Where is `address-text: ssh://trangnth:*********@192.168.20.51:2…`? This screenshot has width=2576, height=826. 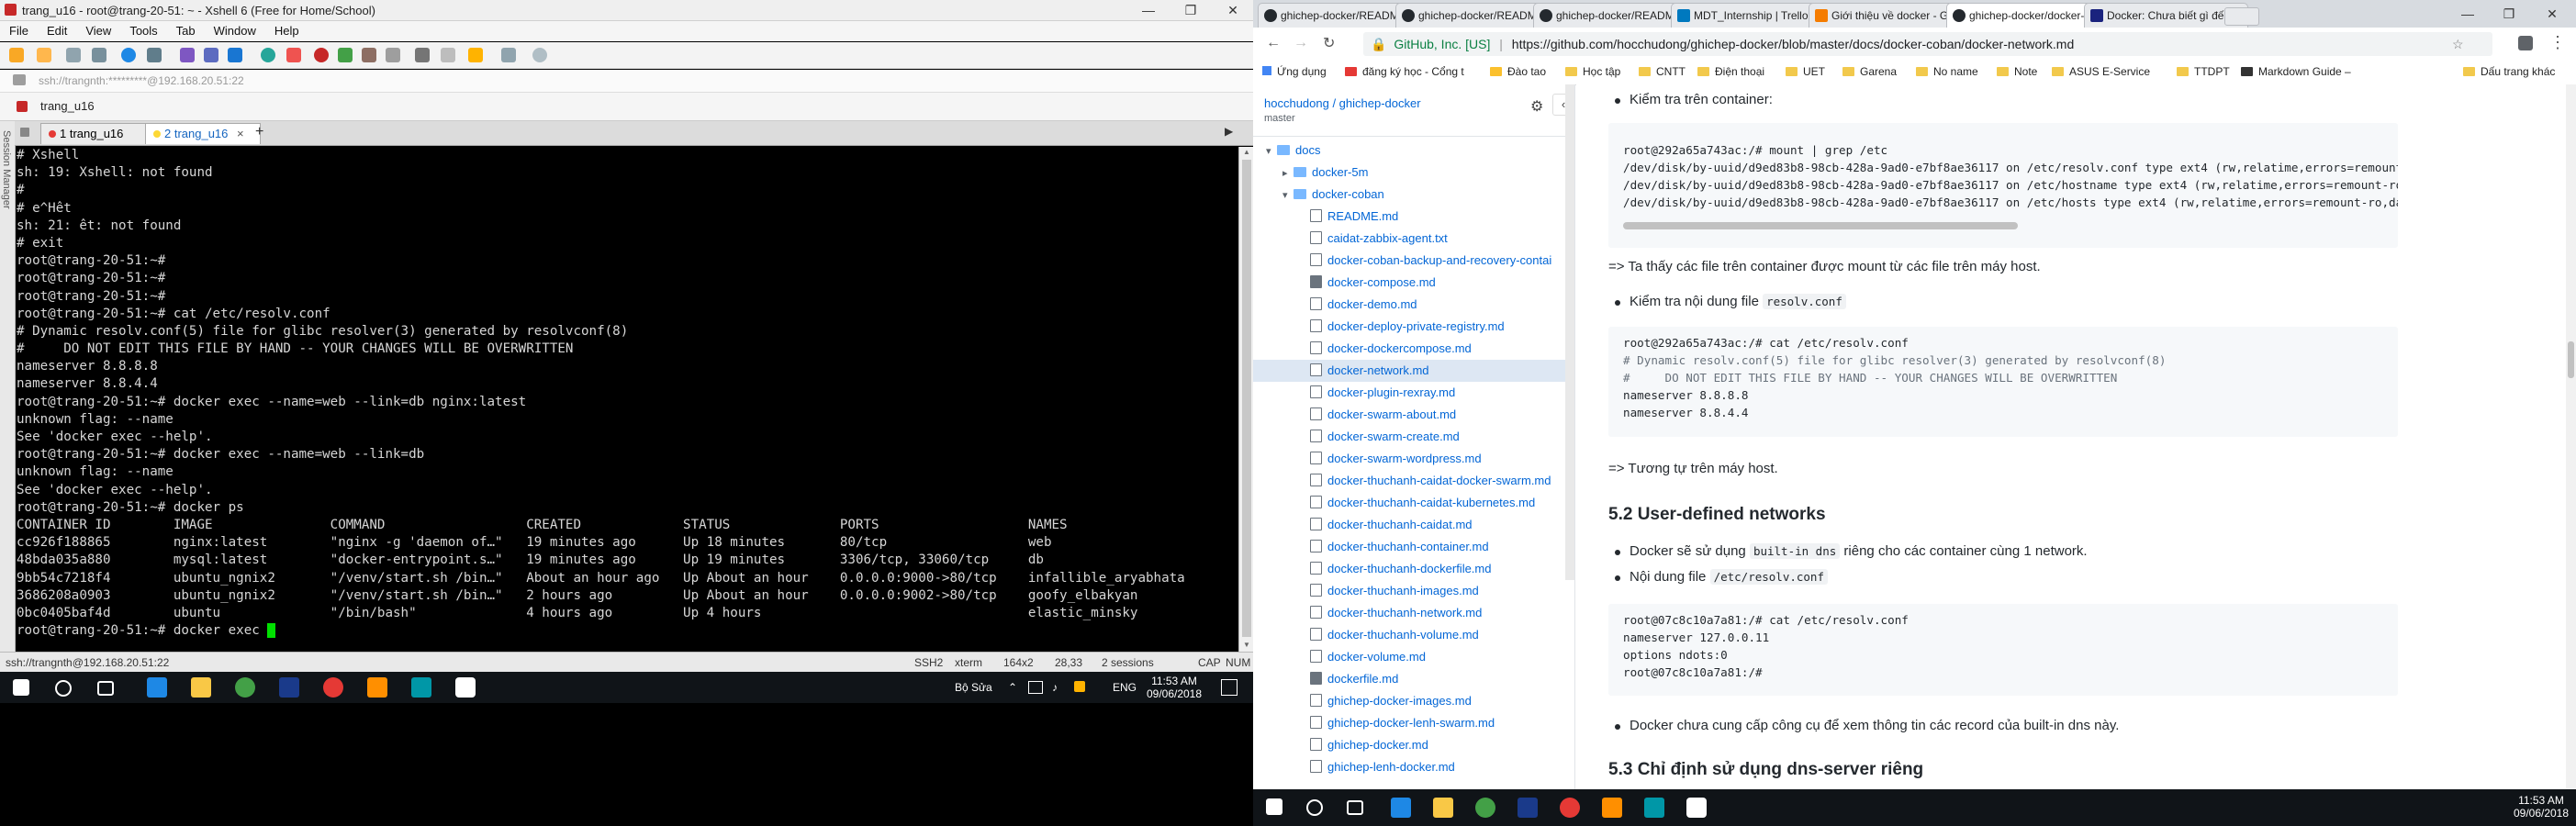
address-text: ssh://trangnth:*********@192.168.20.51:2… is located at coordinates (141, 81).